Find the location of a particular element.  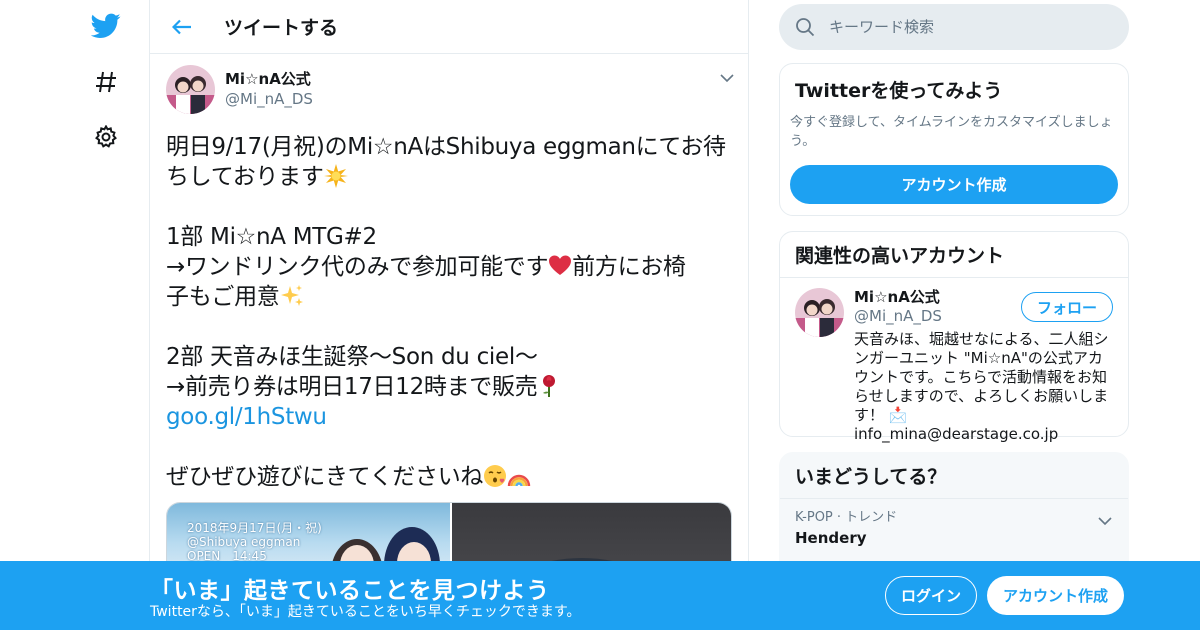

media-caption-line: 2018年9月17日(月・祝) is located at coordinates (254, 528).